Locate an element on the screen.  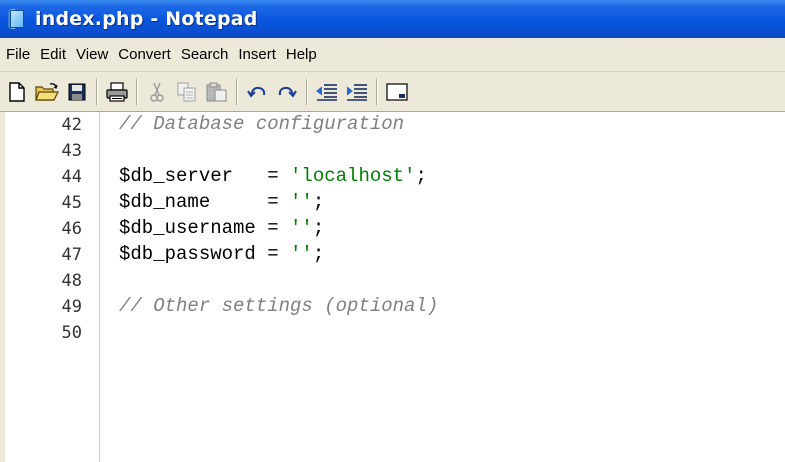
code-line: // Other settings (optional) is located at coordinates (278, 306).